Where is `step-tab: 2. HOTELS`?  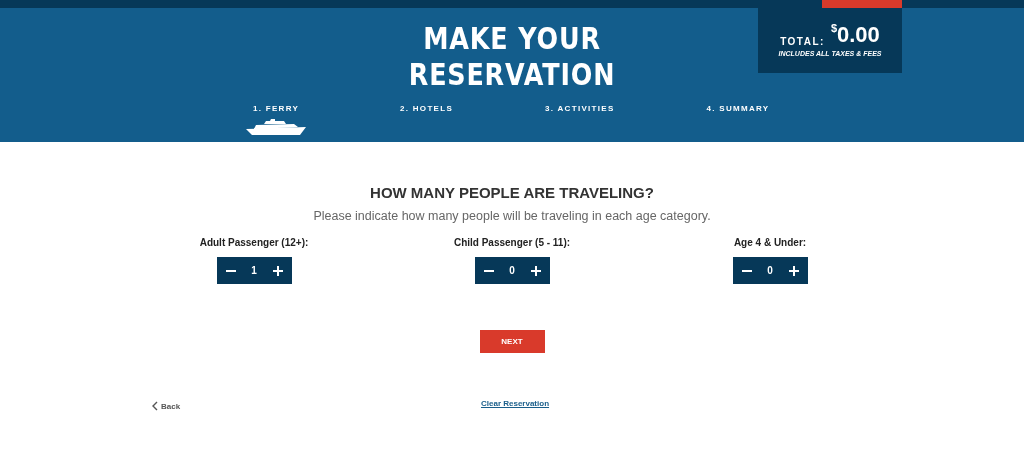 step-tab: 2. HOTELS is located at coordinates (427, 121).